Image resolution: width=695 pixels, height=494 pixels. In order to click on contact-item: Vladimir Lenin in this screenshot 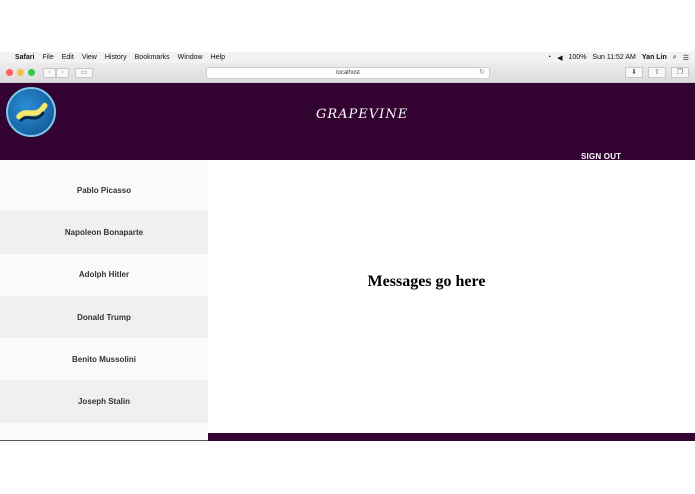, I will do `click(104, 431)`.